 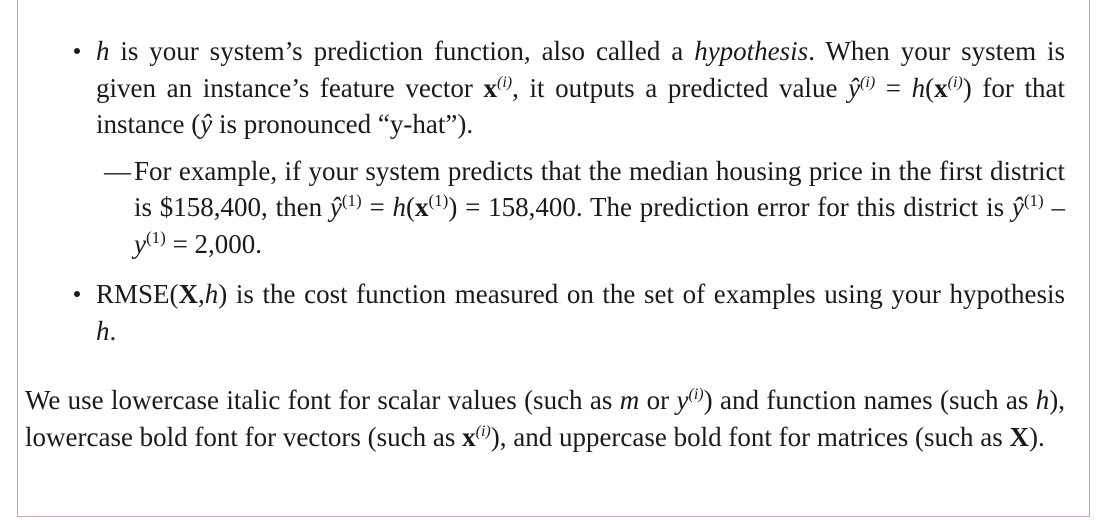 What do you see at coordinates (629, 400) in the screenshot?
I see `math-m: m` at bounding box center [629, 400].